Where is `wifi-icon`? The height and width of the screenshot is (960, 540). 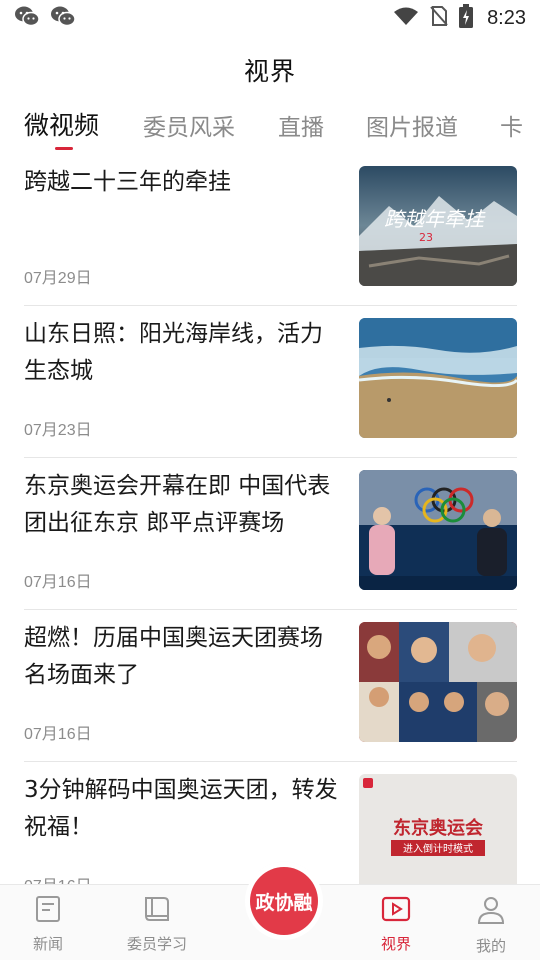 wifi-icon is located at coordinates (406, 18).